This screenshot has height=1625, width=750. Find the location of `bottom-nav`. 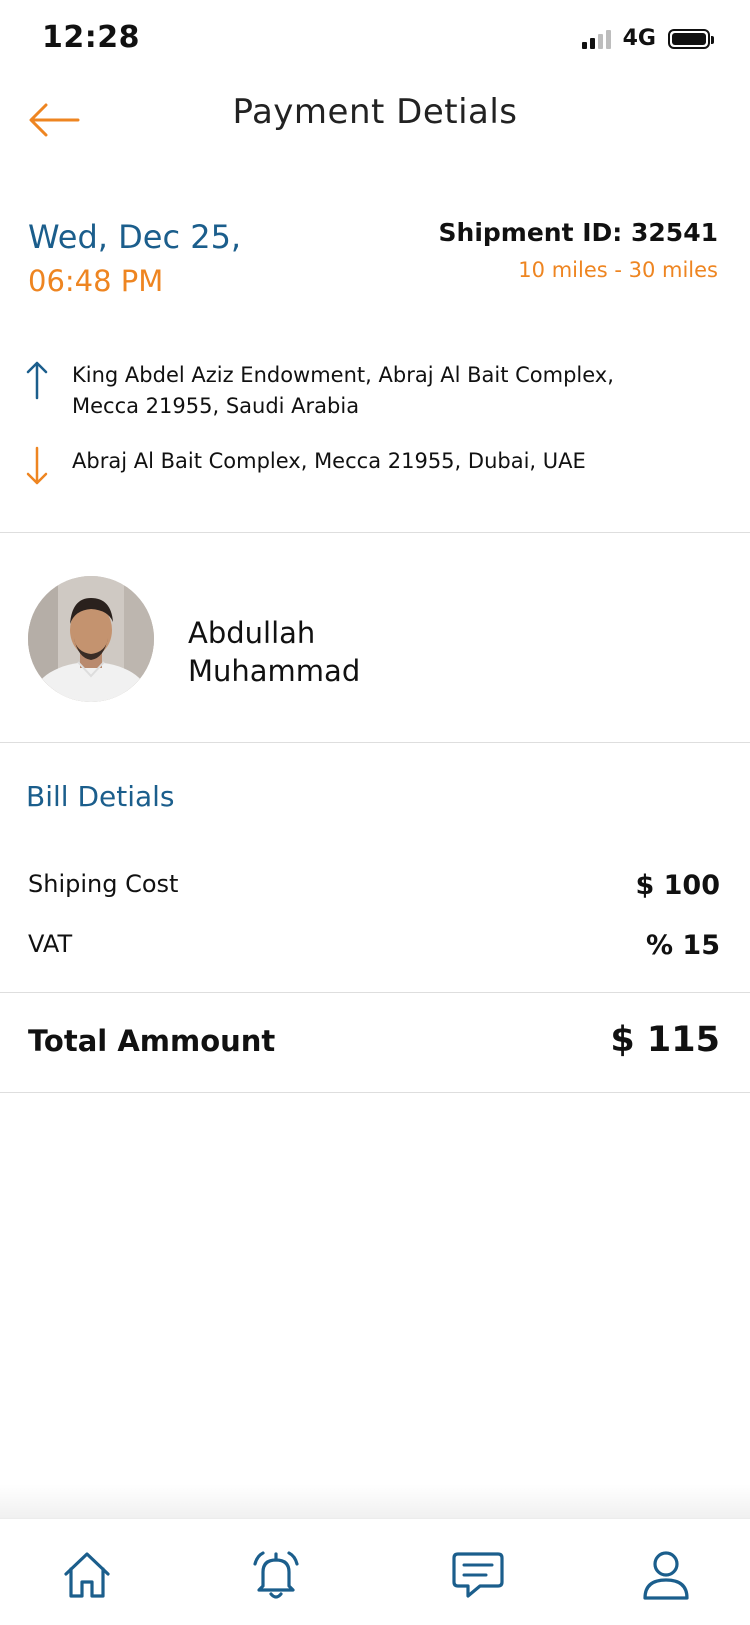

bottom-nav is located at coordinates (375, 1571).